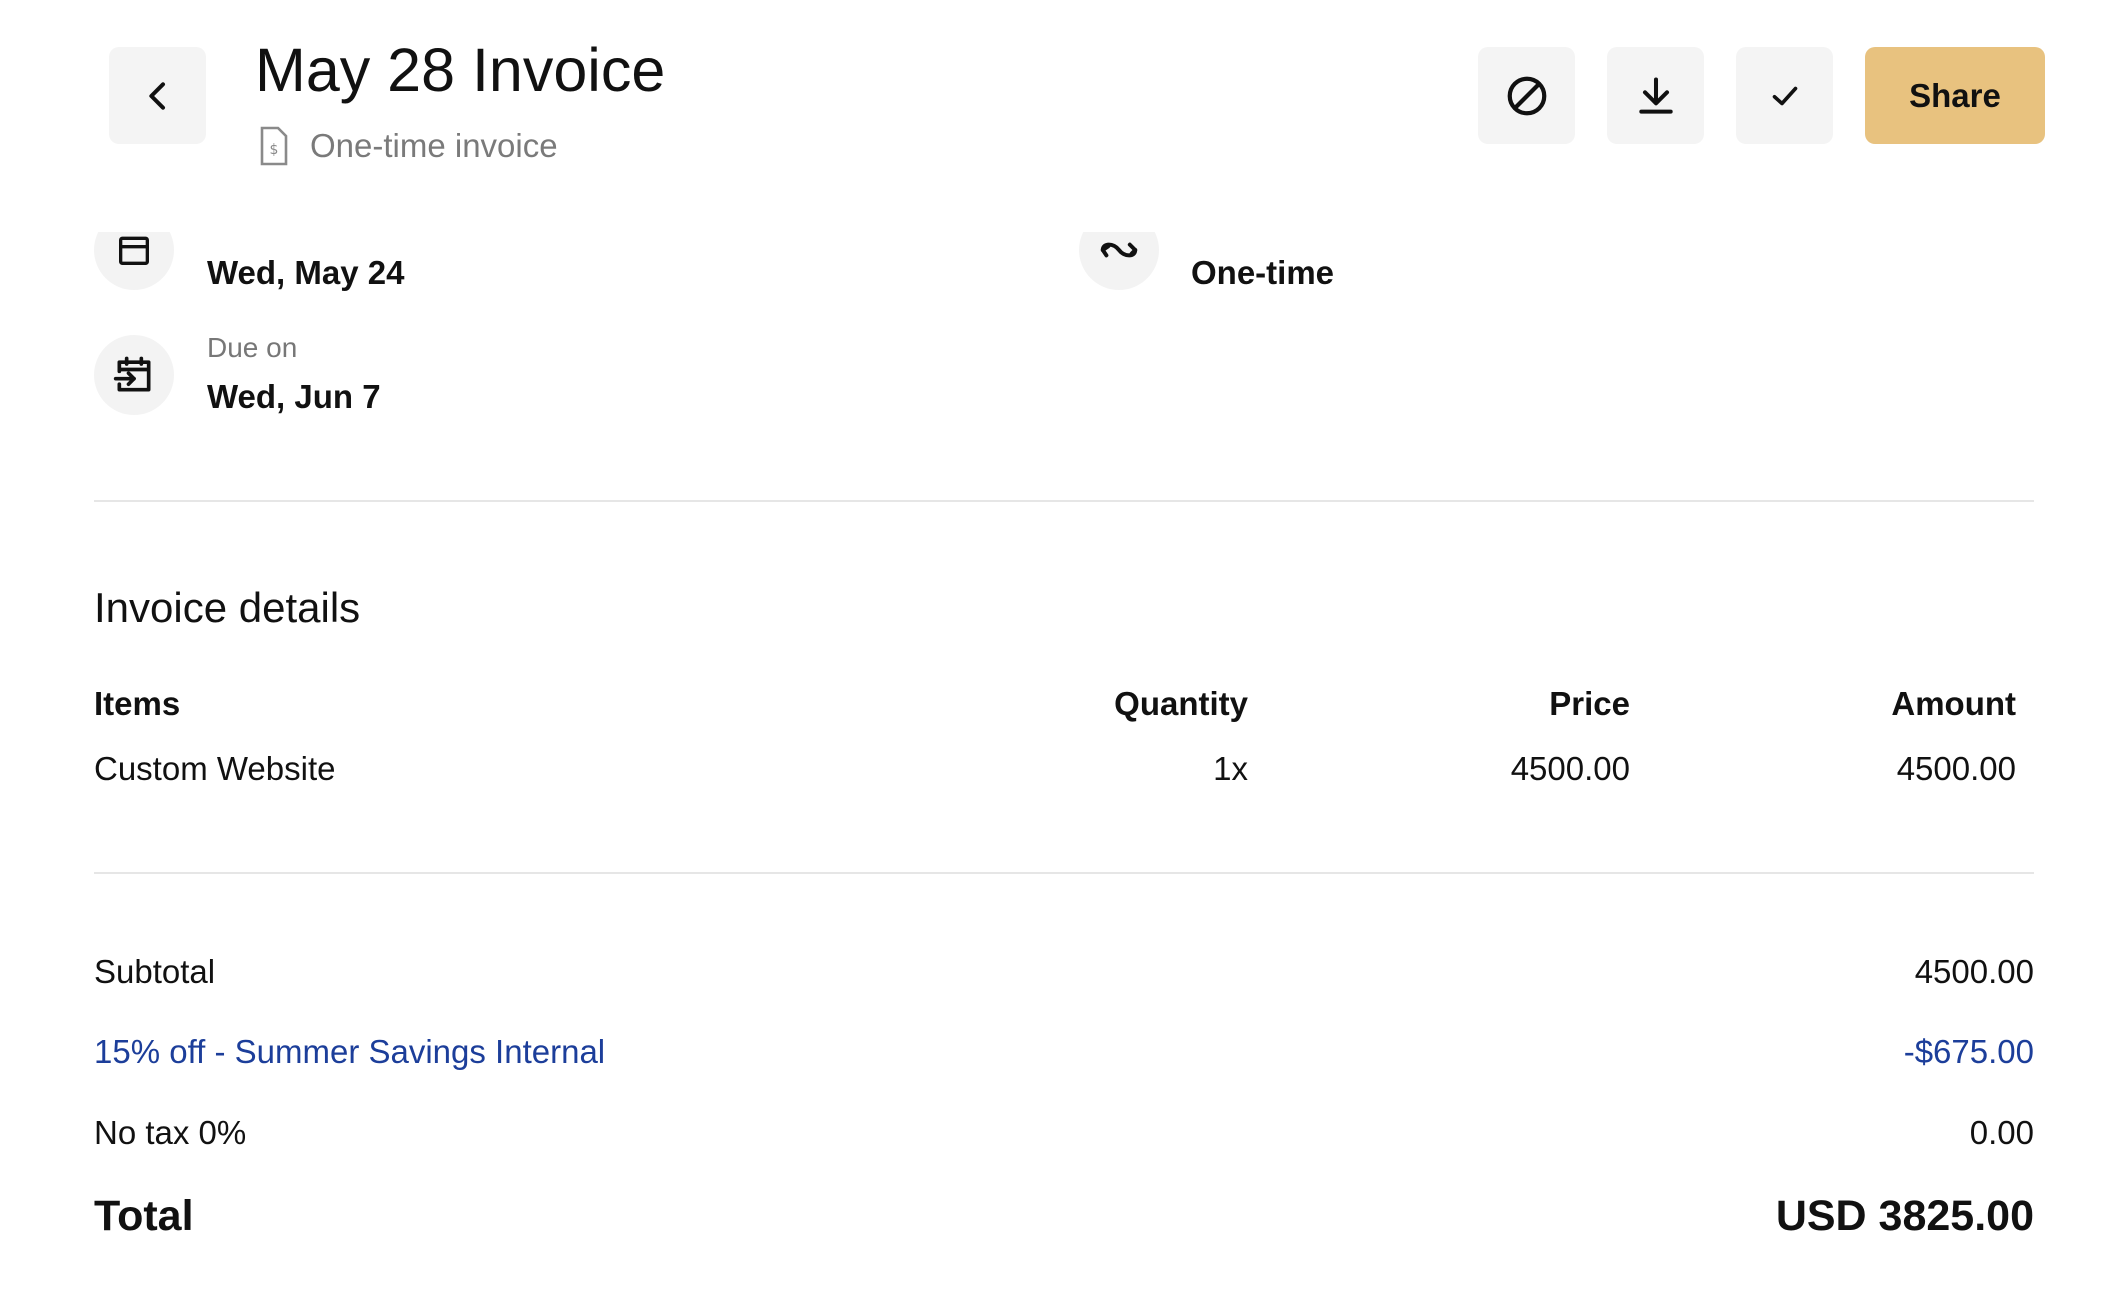 This screenshot has height=1290, width=2126. Describe the element at coordinates (1230, 768) in the screenshot. I see `line-item-quantity: 1x` at that location.